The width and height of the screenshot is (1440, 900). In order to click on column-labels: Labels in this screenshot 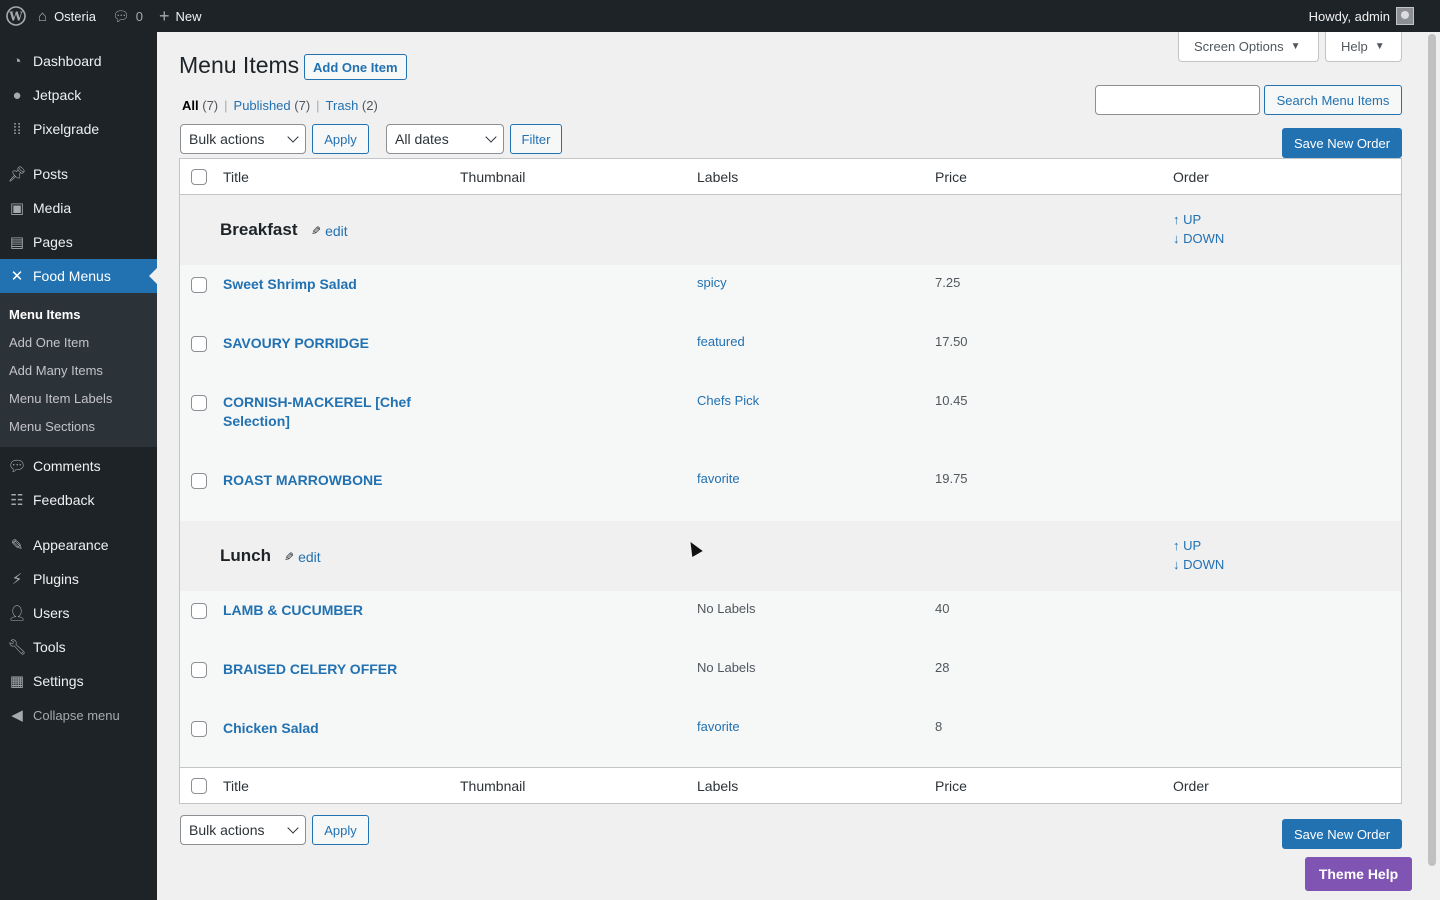, I will do `click(718, 176)`.